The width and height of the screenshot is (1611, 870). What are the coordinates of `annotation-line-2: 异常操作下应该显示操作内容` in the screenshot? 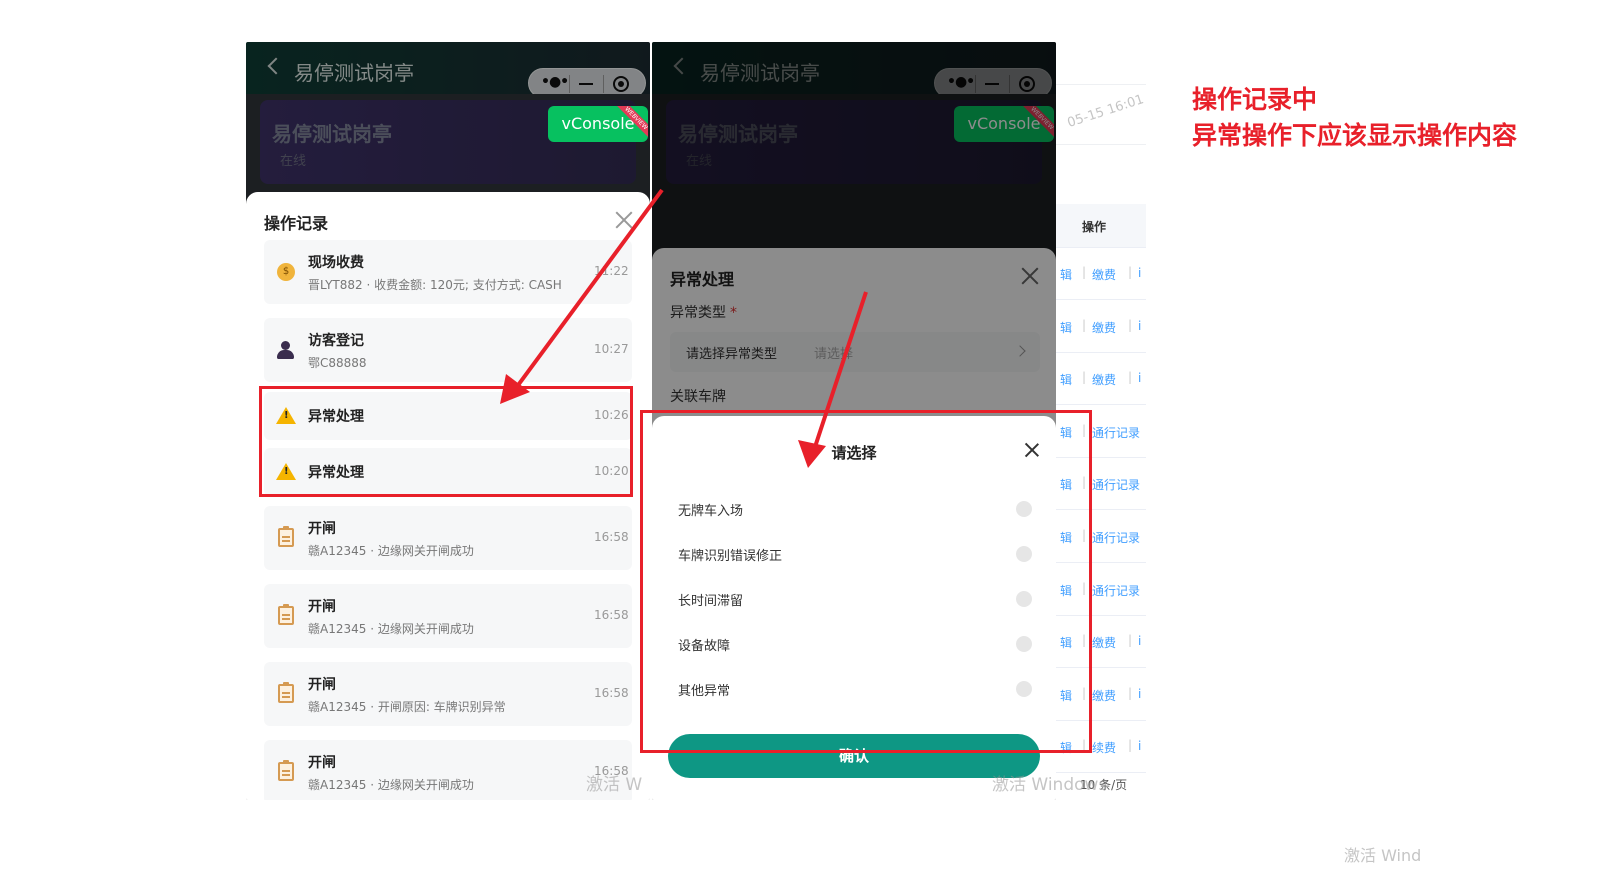 It's located at (1355, 135).